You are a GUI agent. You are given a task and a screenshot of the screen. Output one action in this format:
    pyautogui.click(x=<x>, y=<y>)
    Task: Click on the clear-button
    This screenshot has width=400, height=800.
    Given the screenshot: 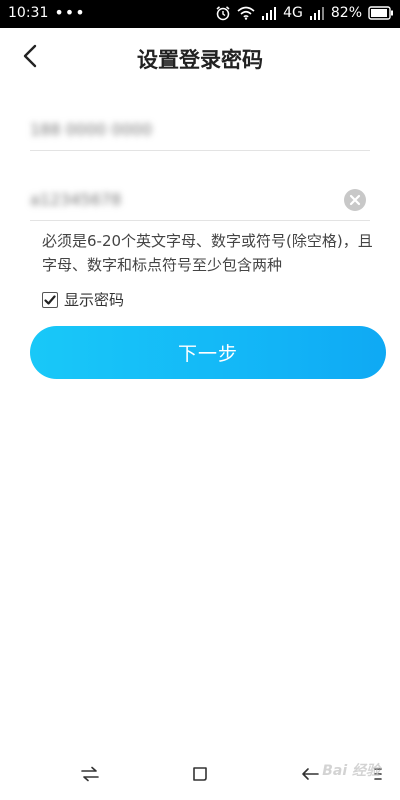 What is the action you would take?
    pyautogui.click(x=355, y=200)
    